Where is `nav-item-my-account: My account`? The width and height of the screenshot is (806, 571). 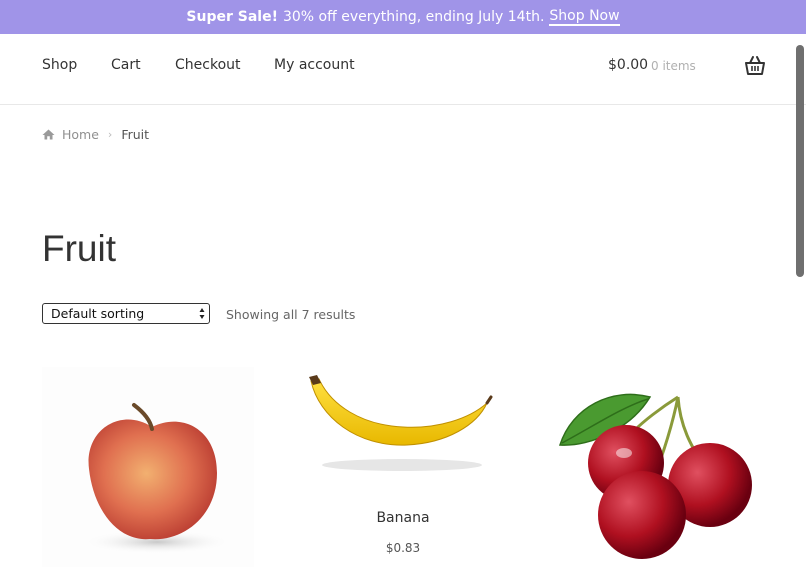
nav-item-my-account: My account is located at coordinates (314, 65).